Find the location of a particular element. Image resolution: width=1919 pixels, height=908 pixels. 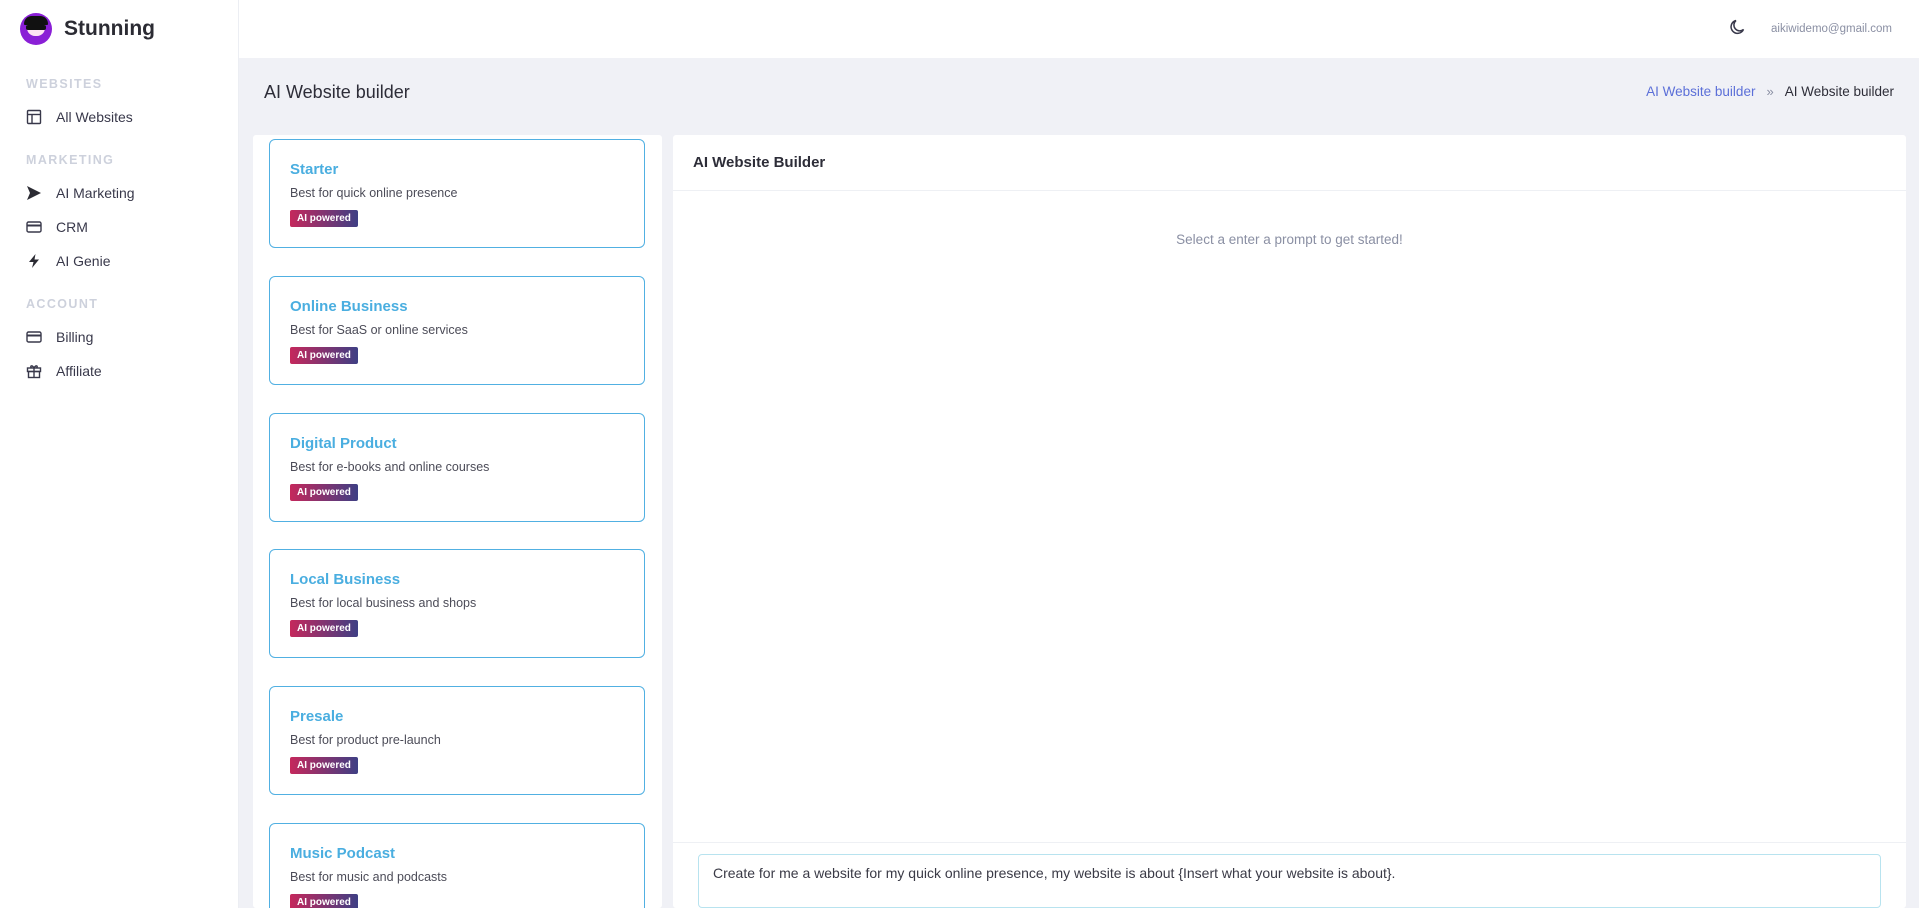

brand: Stunning is located at coordinates (119, 29).